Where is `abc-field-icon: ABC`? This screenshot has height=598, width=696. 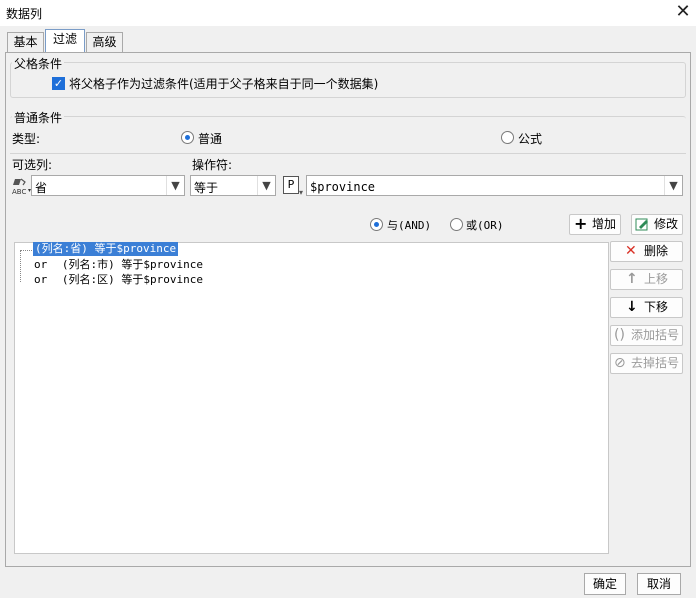 abc-field-icon: ABC is located at coordinates (22, 186).